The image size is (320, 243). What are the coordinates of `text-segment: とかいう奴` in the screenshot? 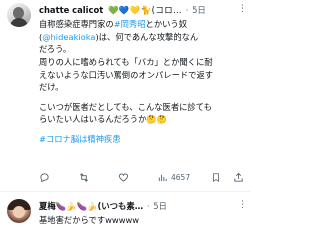 It's located at (166, 24).